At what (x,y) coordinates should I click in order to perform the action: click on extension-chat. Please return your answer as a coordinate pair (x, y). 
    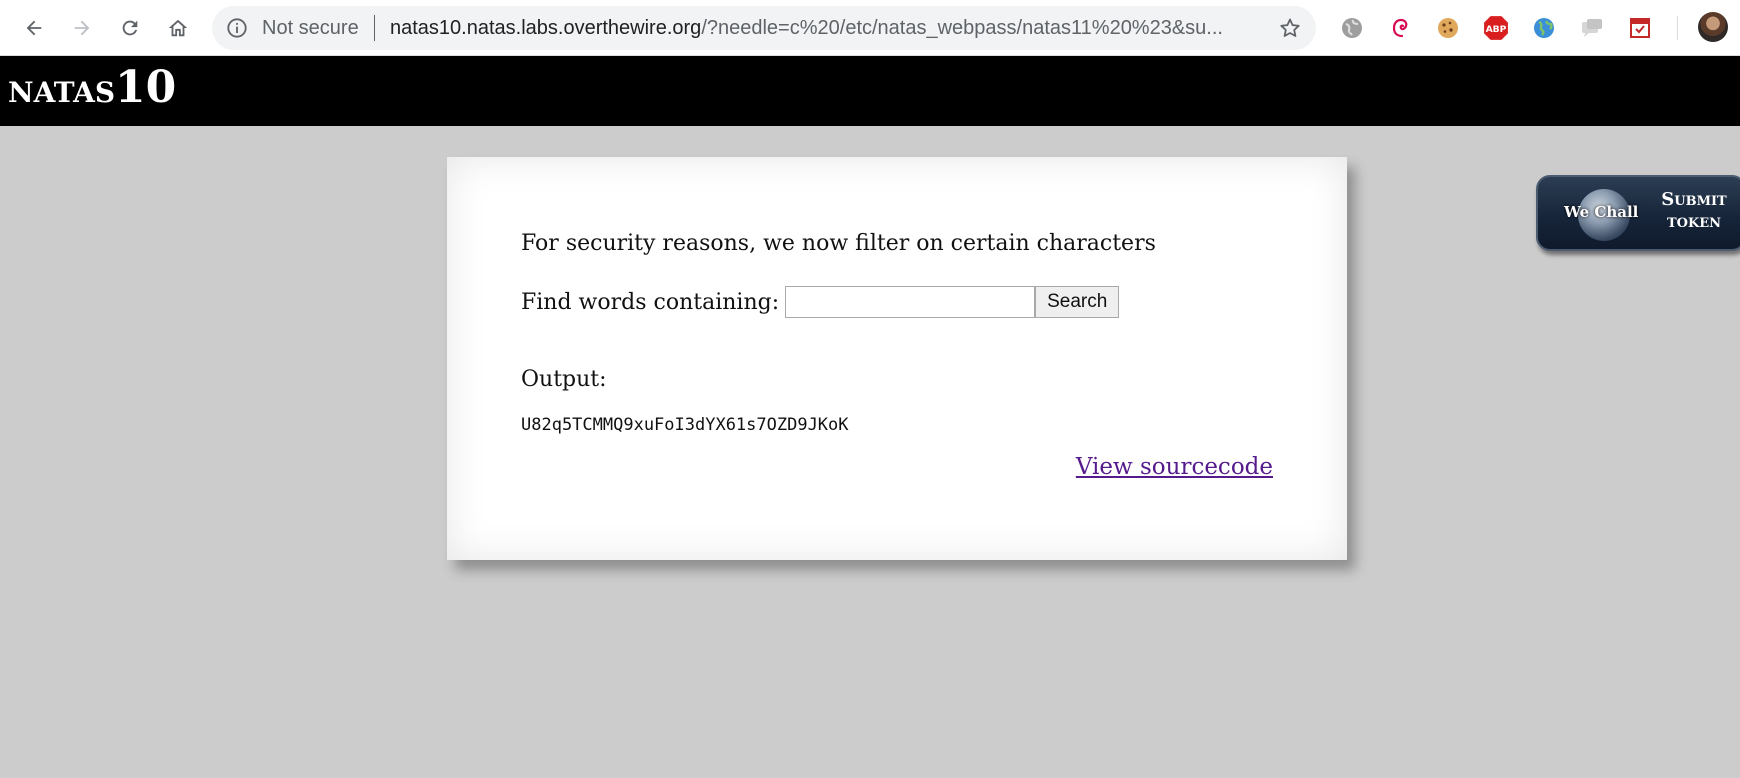
    Looking at the image, I should click on (1592, 28).